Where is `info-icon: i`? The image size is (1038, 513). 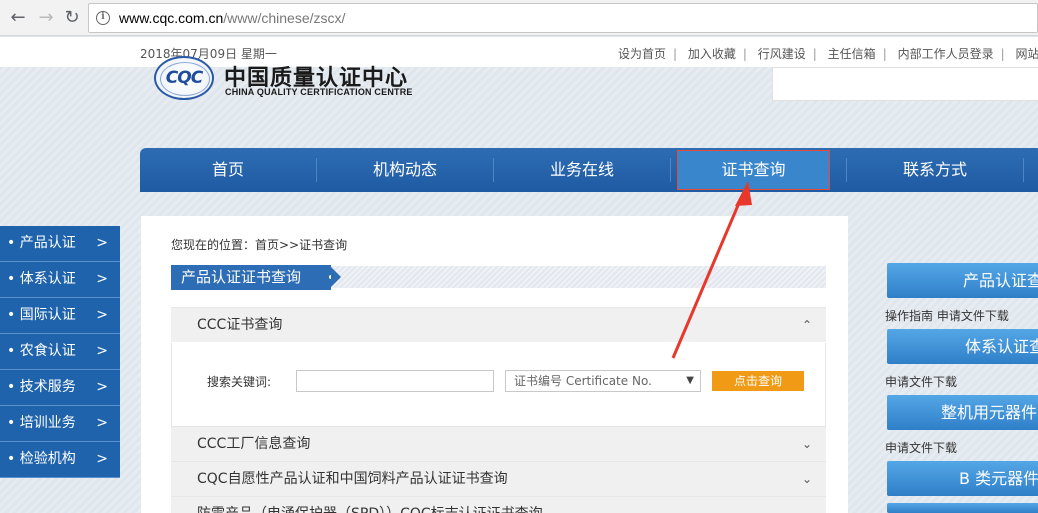 info-icon: i is located at coordinates (103, 18).